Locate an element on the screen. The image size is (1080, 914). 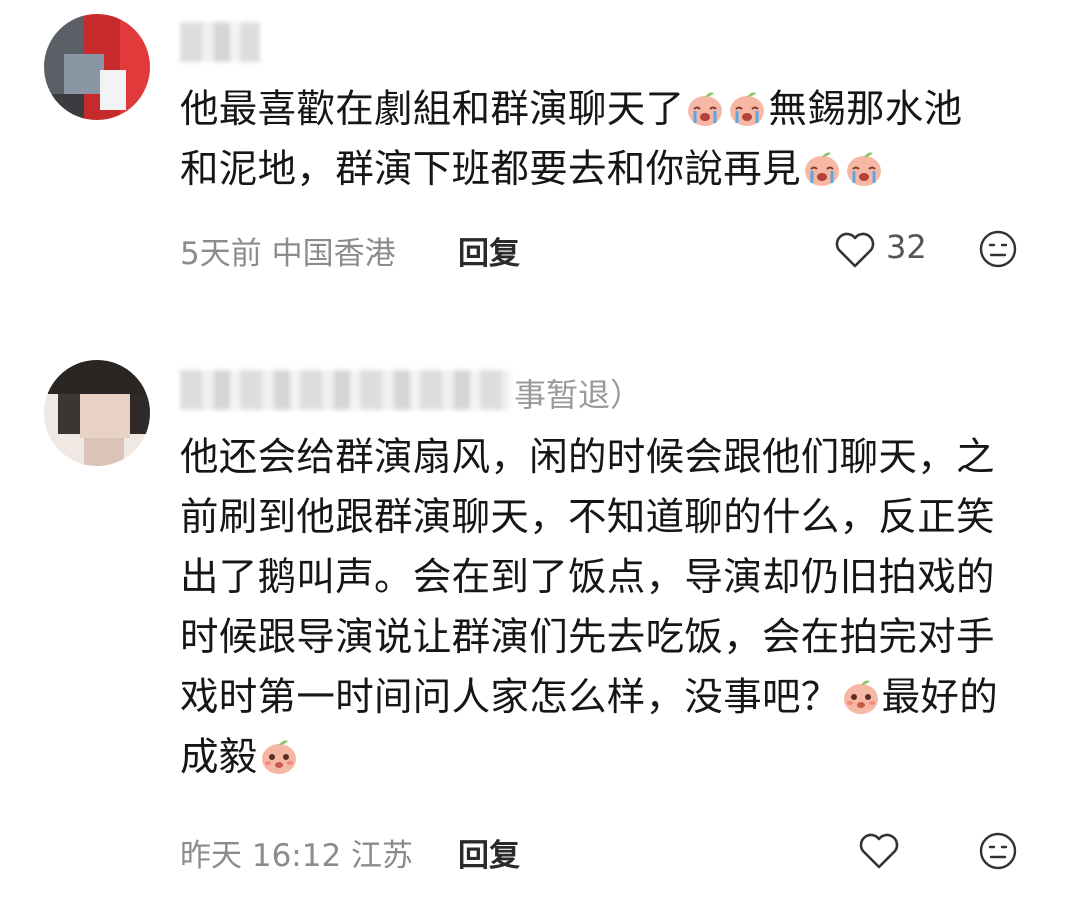
comment-line: 成毅 is located at coordinates (615, 758).